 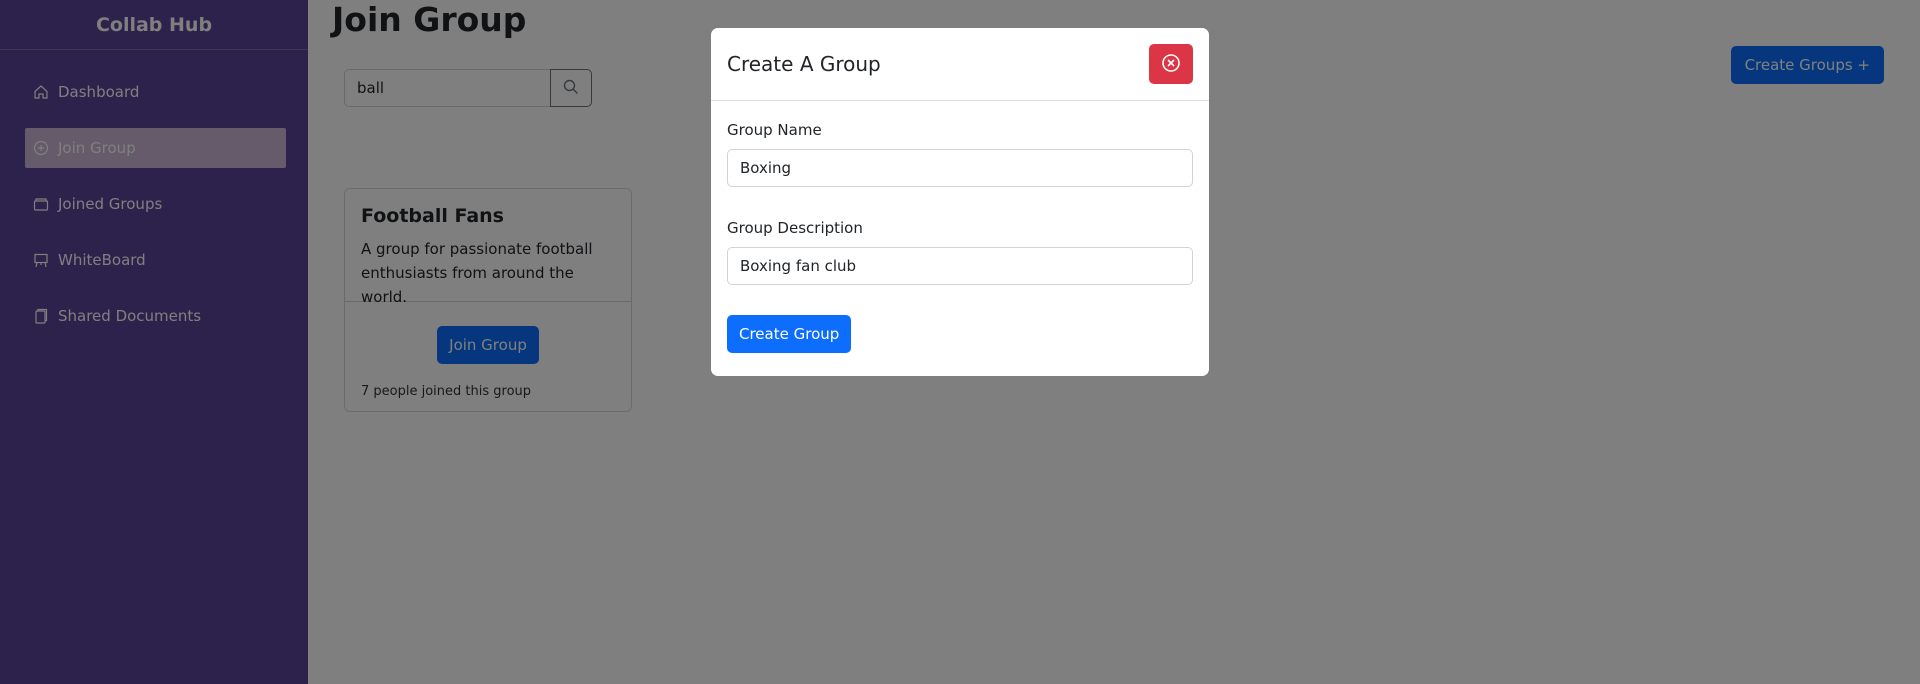 What do you see at coordinates (960, 64) in the screenshot?
I see `modal-header: Create A Group` at bounding box center [960, 64].